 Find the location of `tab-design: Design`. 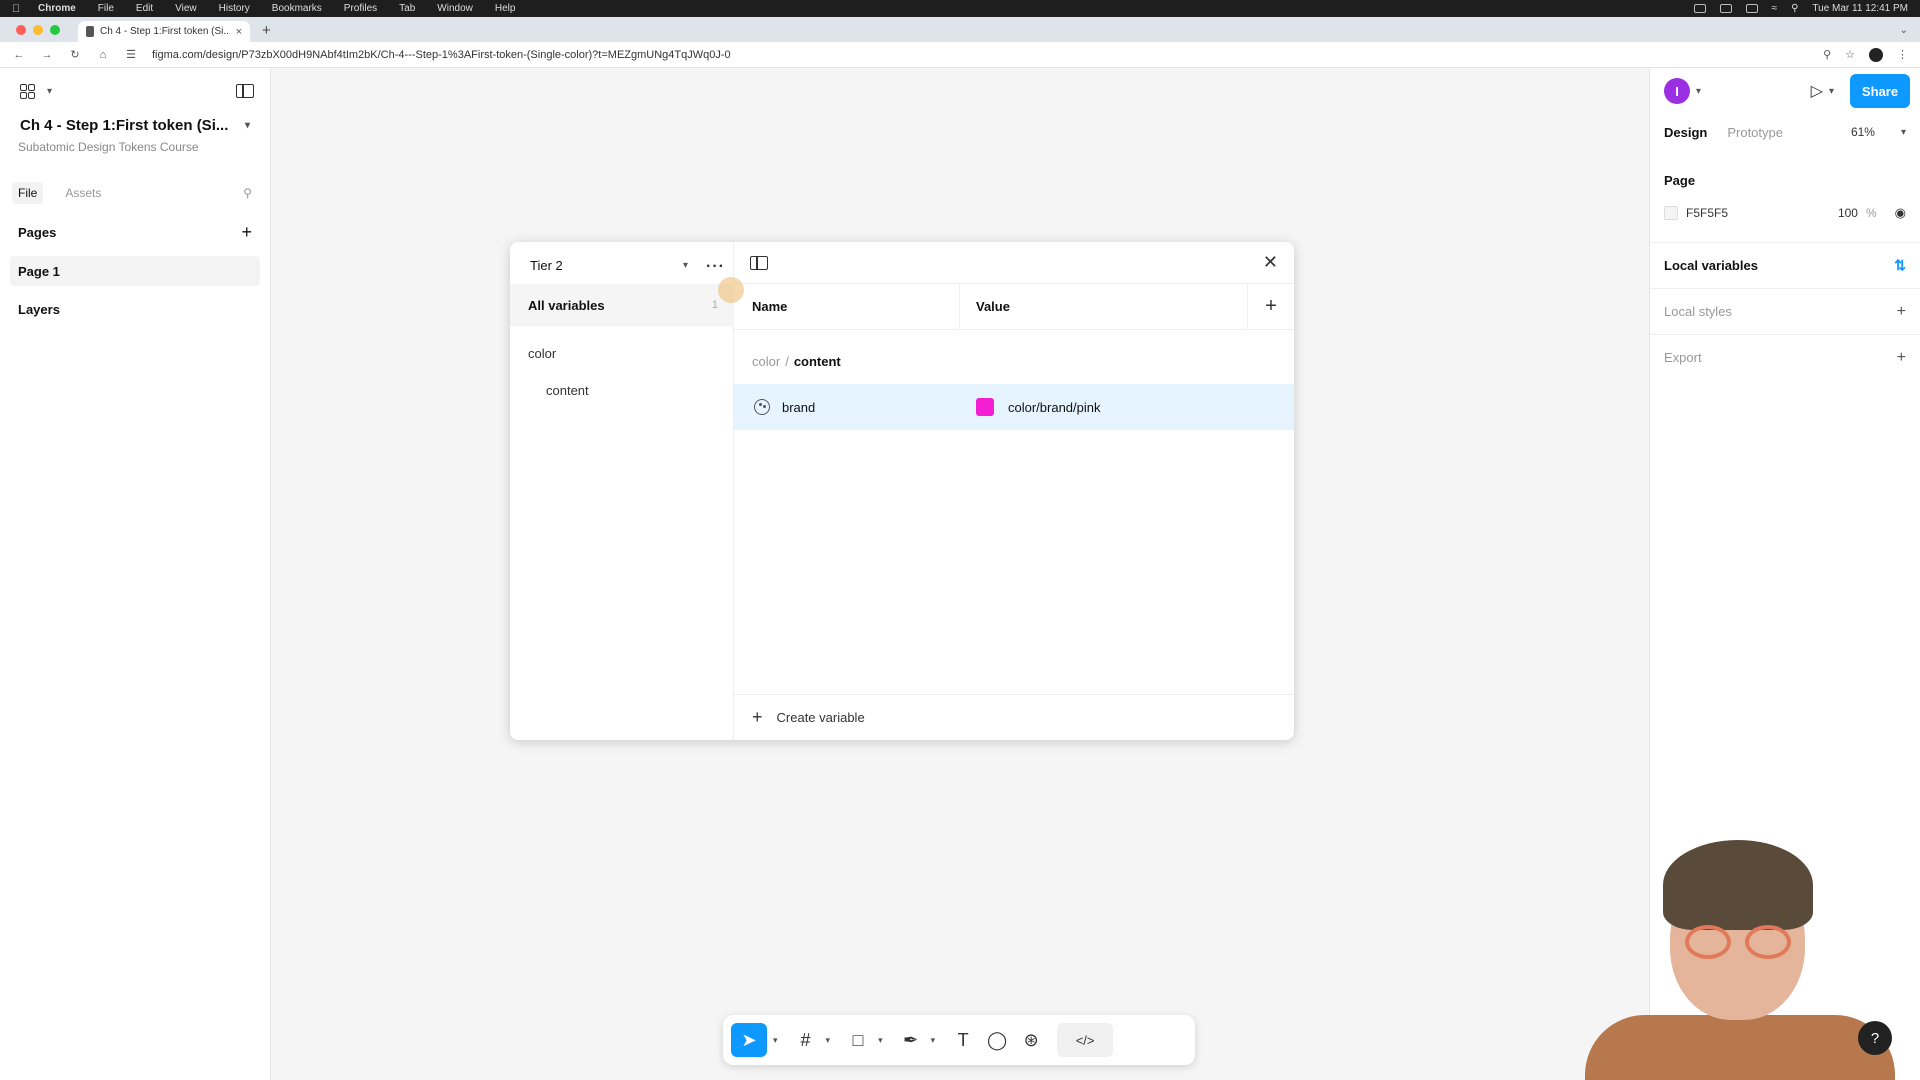

tab-design: Design is located at coordinates (1685, 132).